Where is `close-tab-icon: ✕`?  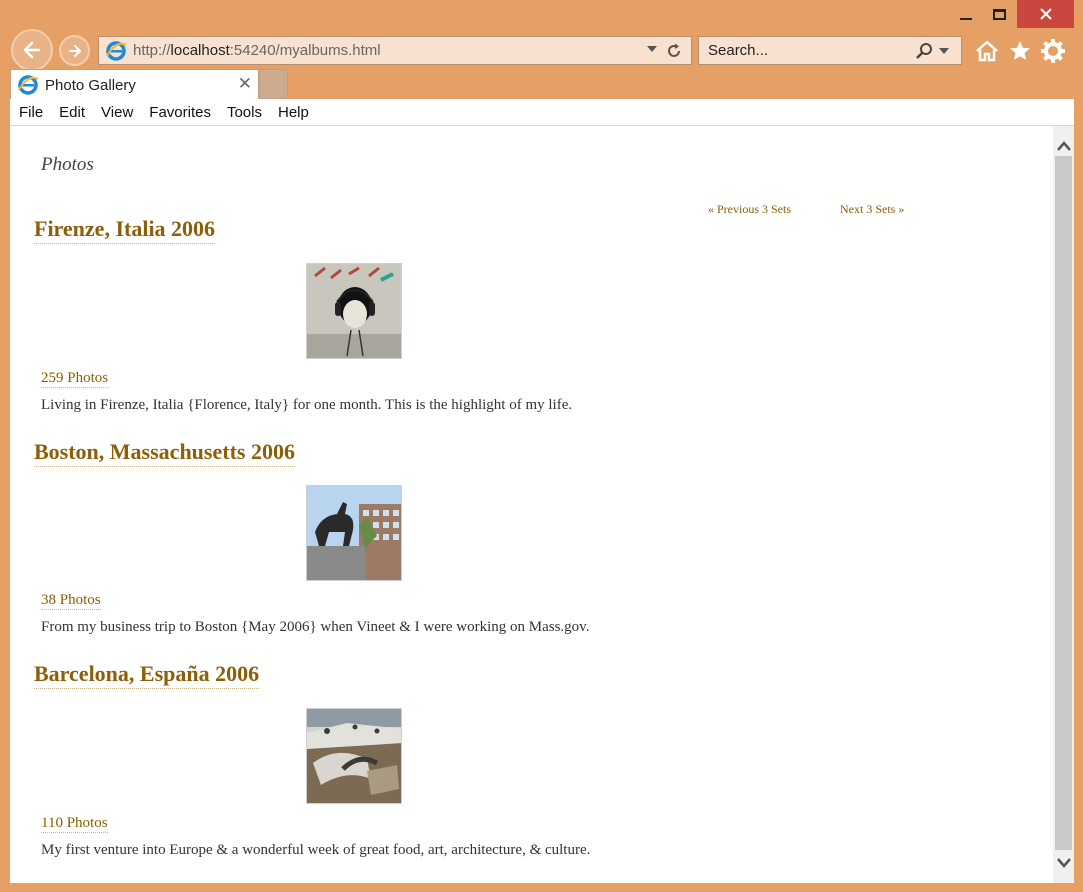 close-tab-icon: ✕ is located at coordinates (245, 84).